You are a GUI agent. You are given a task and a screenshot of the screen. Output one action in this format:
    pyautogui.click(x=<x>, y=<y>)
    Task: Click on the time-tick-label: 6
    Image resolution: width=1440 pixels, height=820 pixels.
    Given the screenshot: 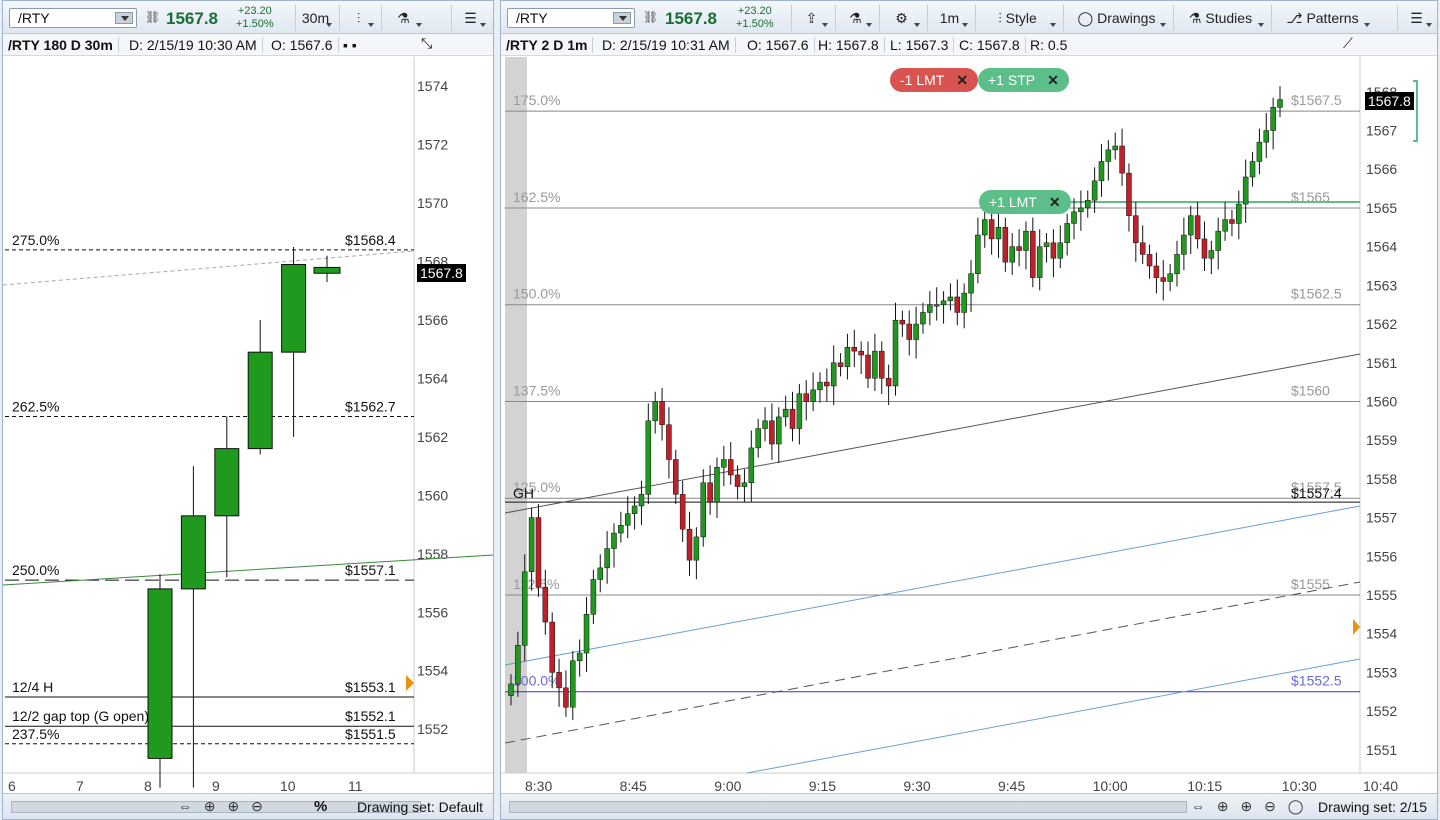 What is the action you would take?
    pyautogui.click(x=12, y=786)
    